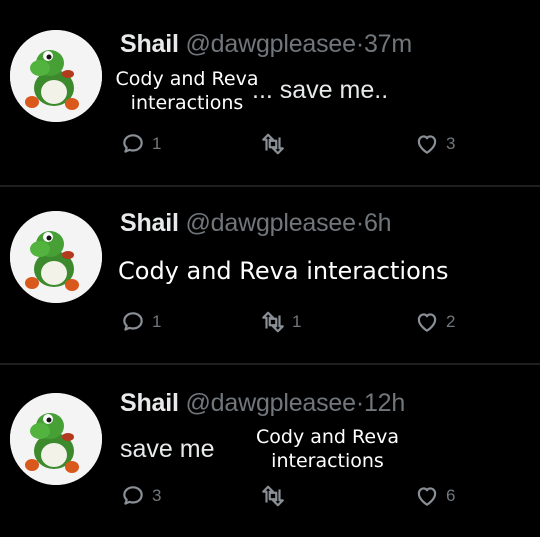  What do you see at coordinates (297, 321) in the screenshot?
I see `retweet-count: 1` at bounding box center [297, 321].